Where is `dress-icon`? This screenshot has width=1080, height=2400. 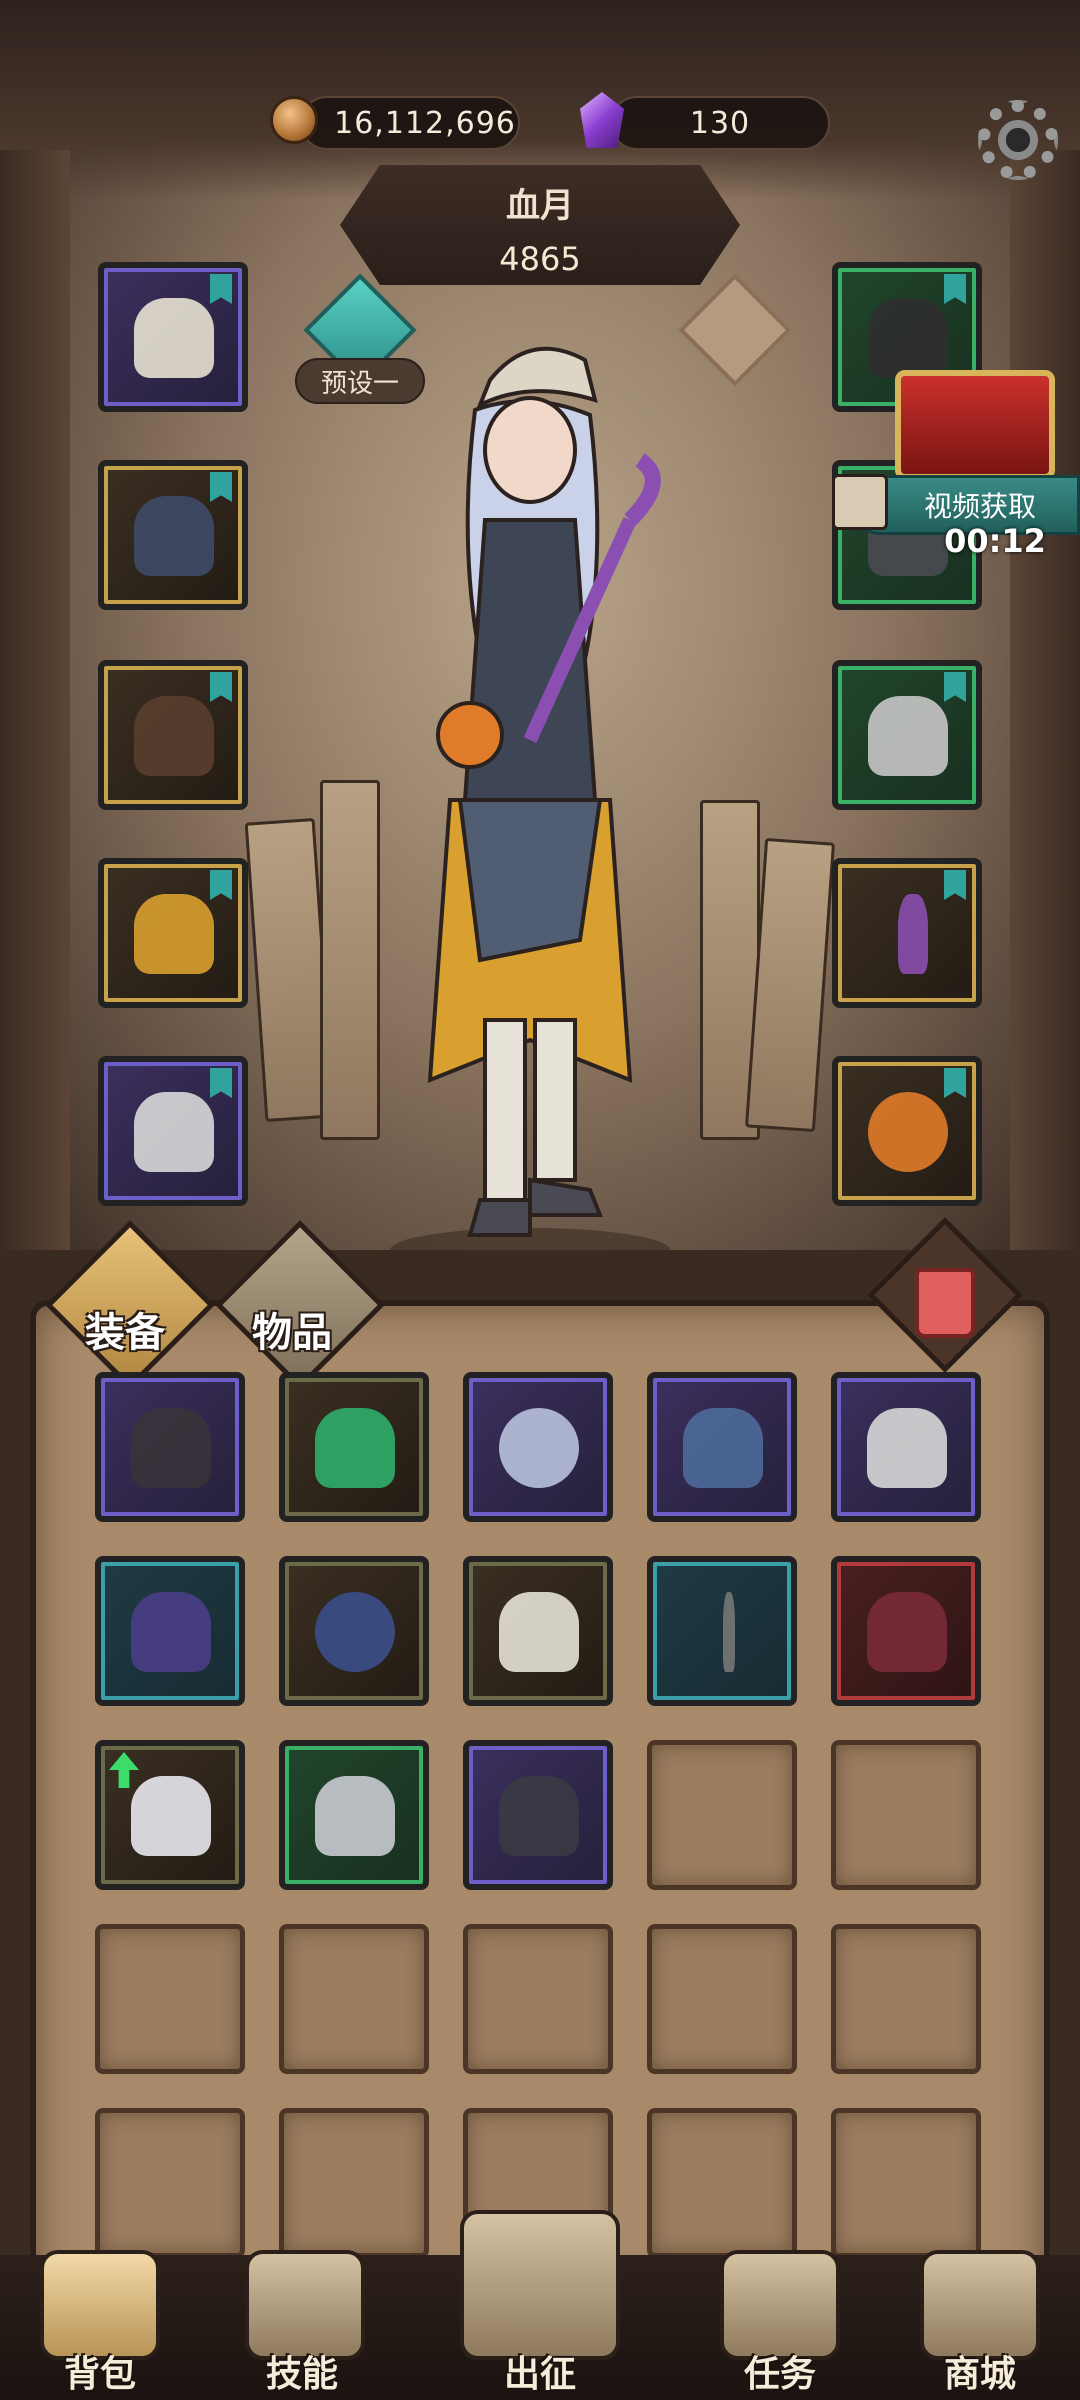 dress-icon is located at coordinates (174, 536).